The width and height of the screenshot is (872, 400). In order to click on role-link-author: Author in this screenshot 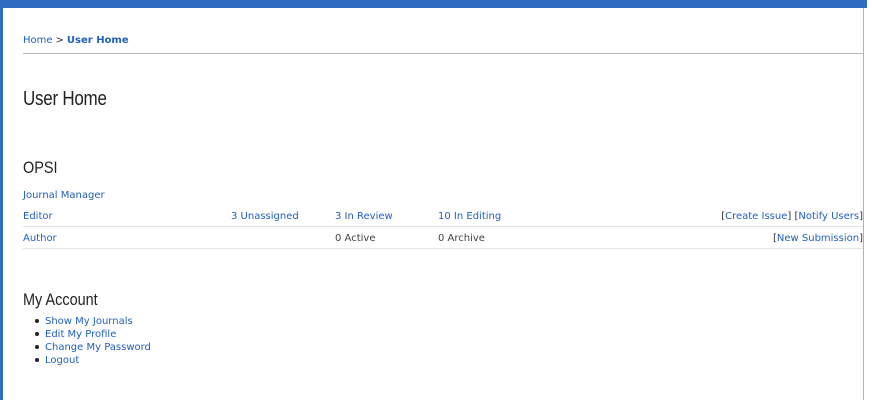, I will do `click(40, 238)`.